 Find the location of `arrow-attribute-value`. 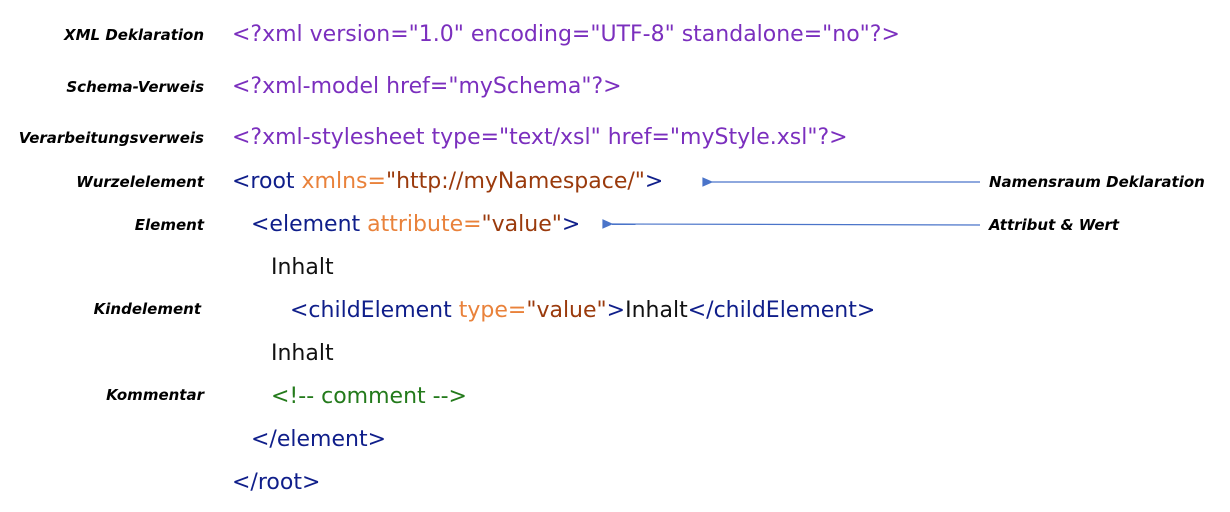

arrow-attribute-value is located at coordinates (791, 224).